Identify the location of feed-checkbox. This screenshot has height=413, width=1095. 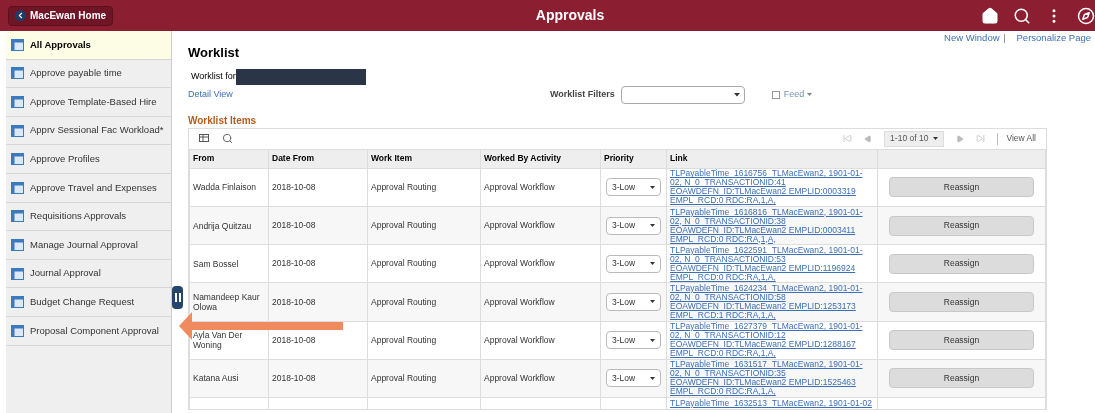
(775, 94).